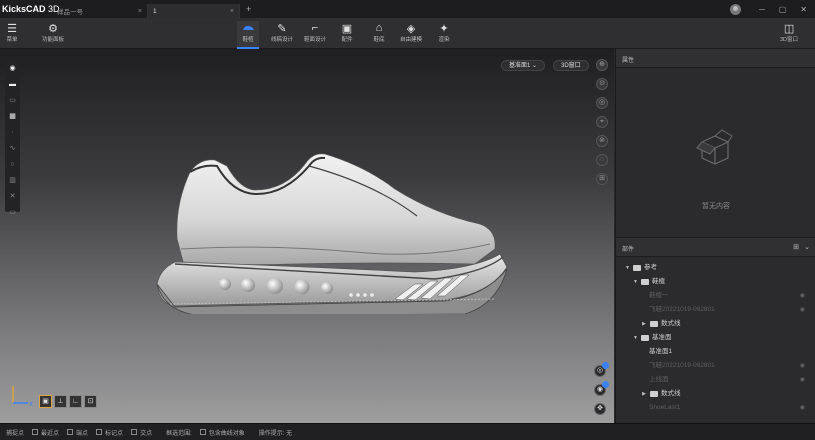  I want to click on tool-label: 鞋楦, so click(248, 40).